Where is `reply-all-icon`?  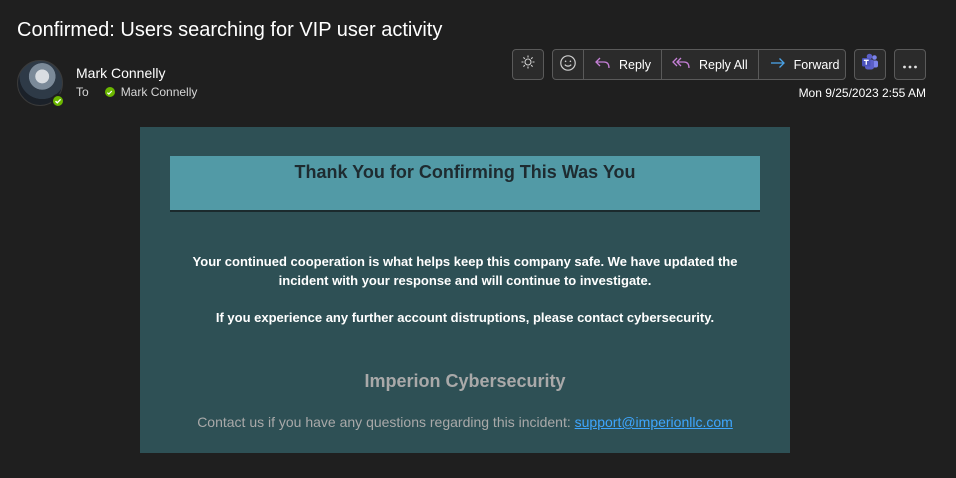 reply-all-icon is located at coordinates (682, 64).